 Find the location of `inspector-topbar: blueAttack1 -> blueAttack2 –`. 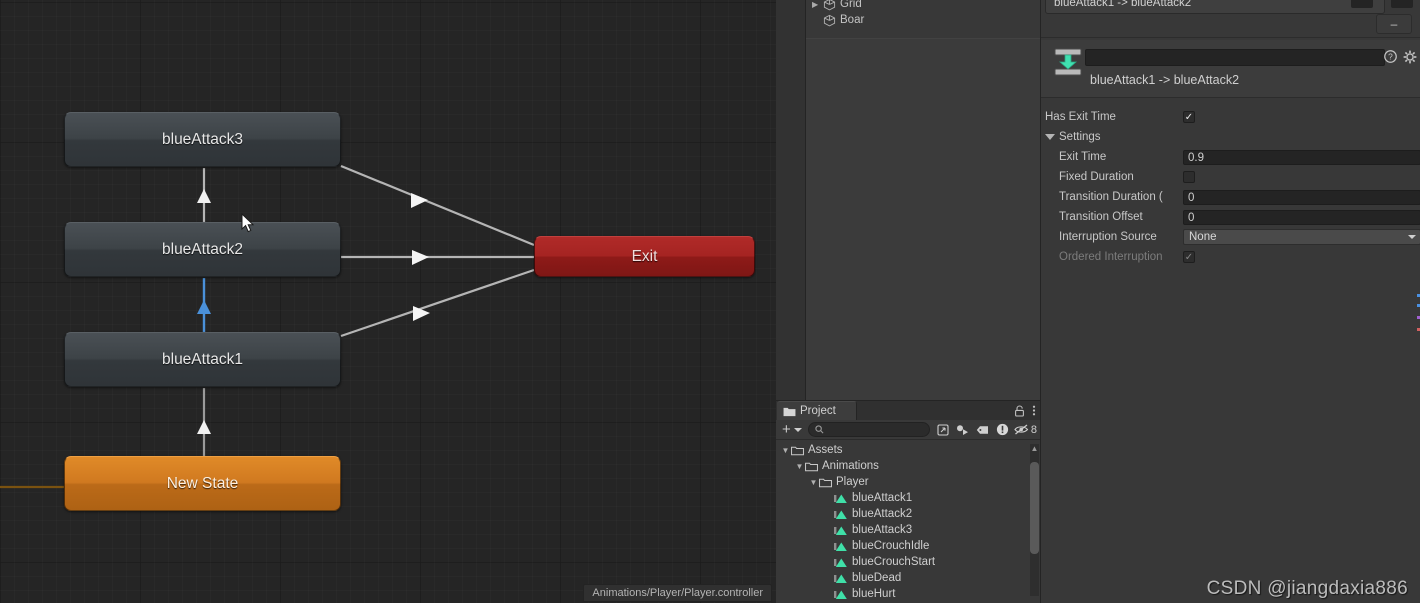

inspector-topbar: blueAttack1 -> blueAttack2 – is located at coordinates (1230, 17).